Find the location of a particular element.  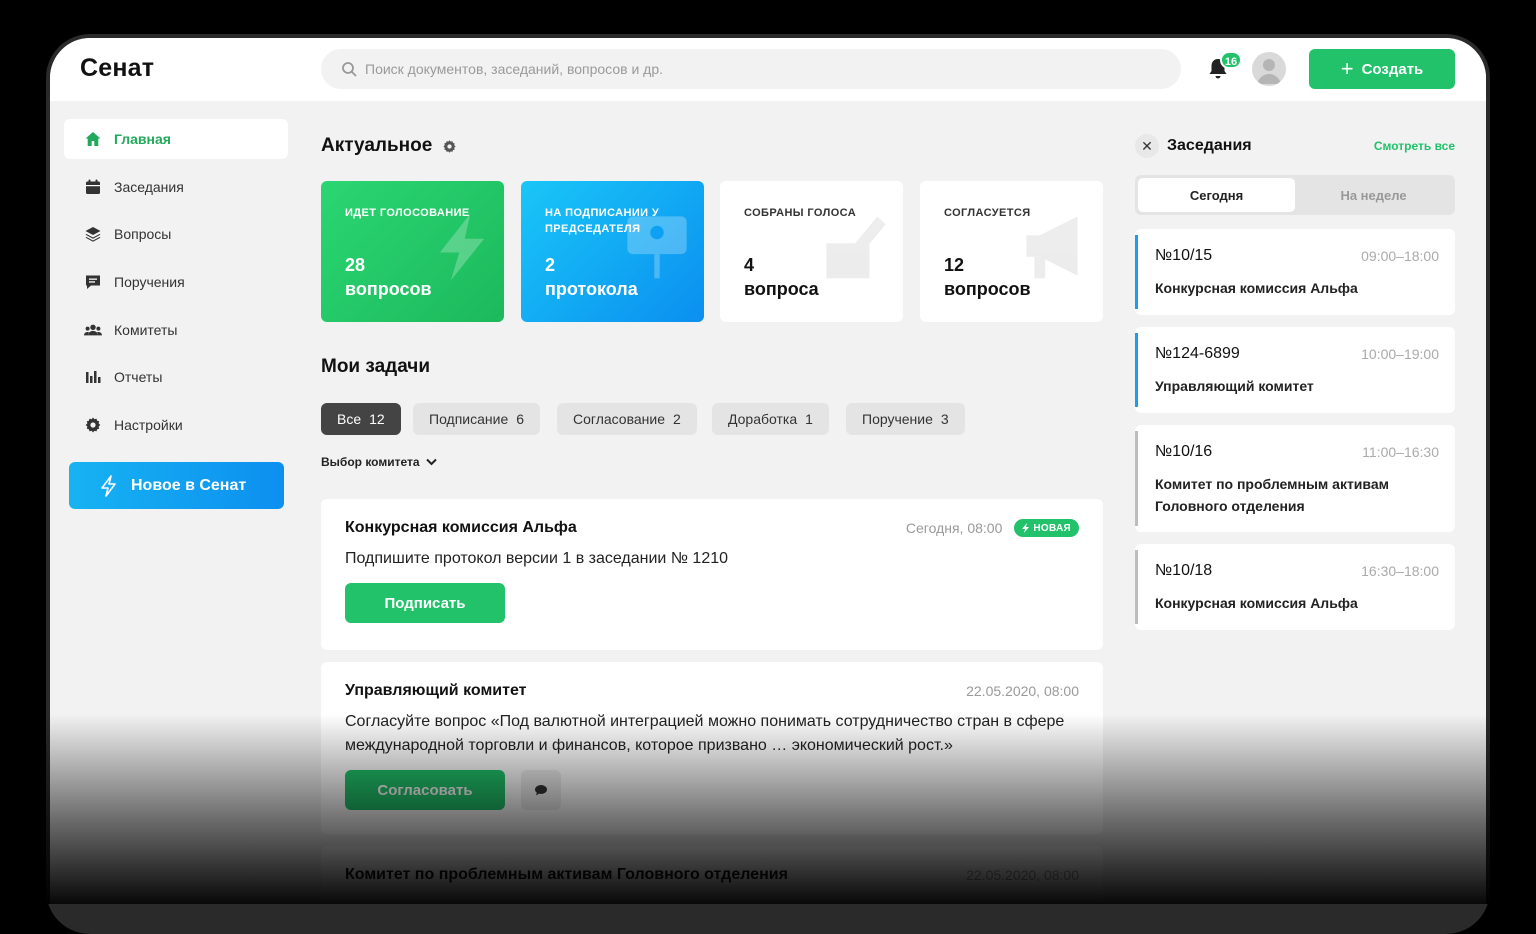

stat-value: 2протокола is located at coordinates (591, 277).